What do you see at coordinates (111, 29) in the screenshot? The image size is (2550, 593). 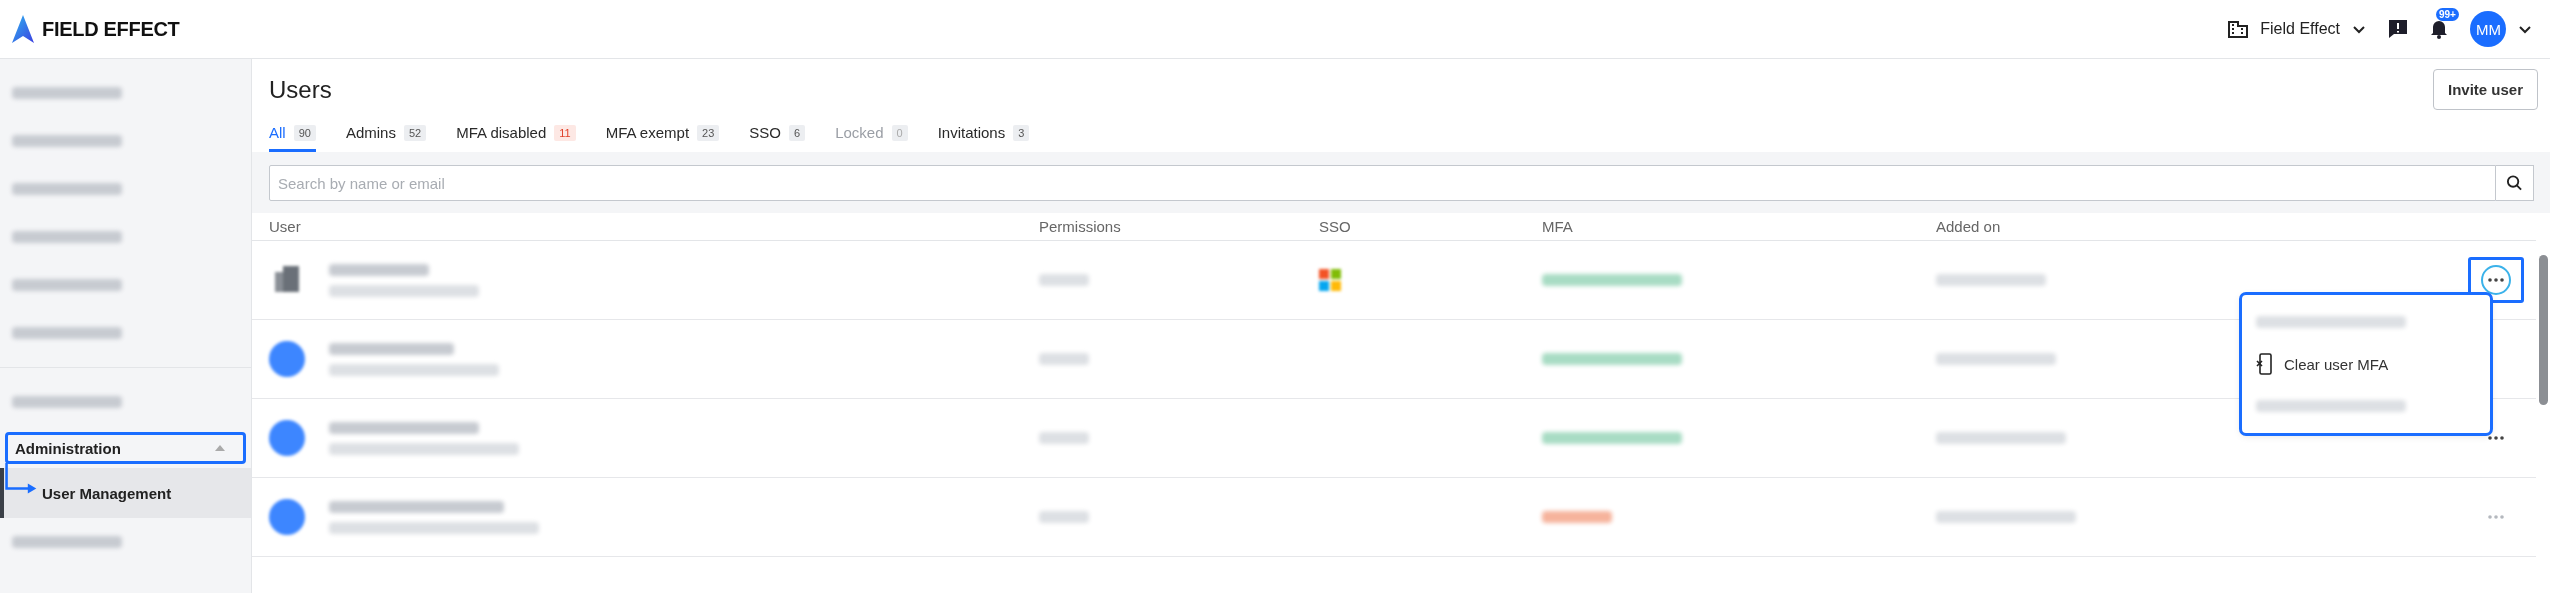 I see `logo-text: FIELD EFFECT` at bounding box center [111, 29].